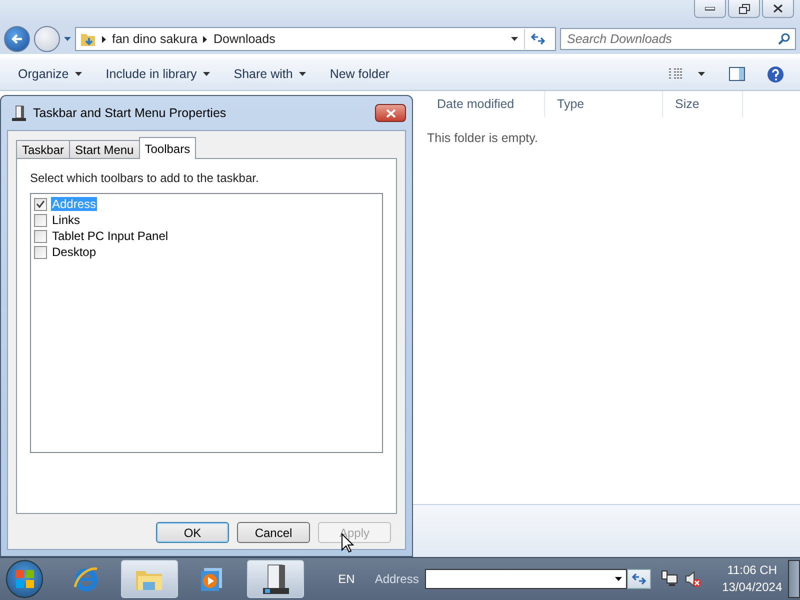 The width and height of the screenshot is (800, 600). What do you see at coordinates (737, 74) in the screenshot?
I see `preview-pane-icon` at bounding box center [737, 74].